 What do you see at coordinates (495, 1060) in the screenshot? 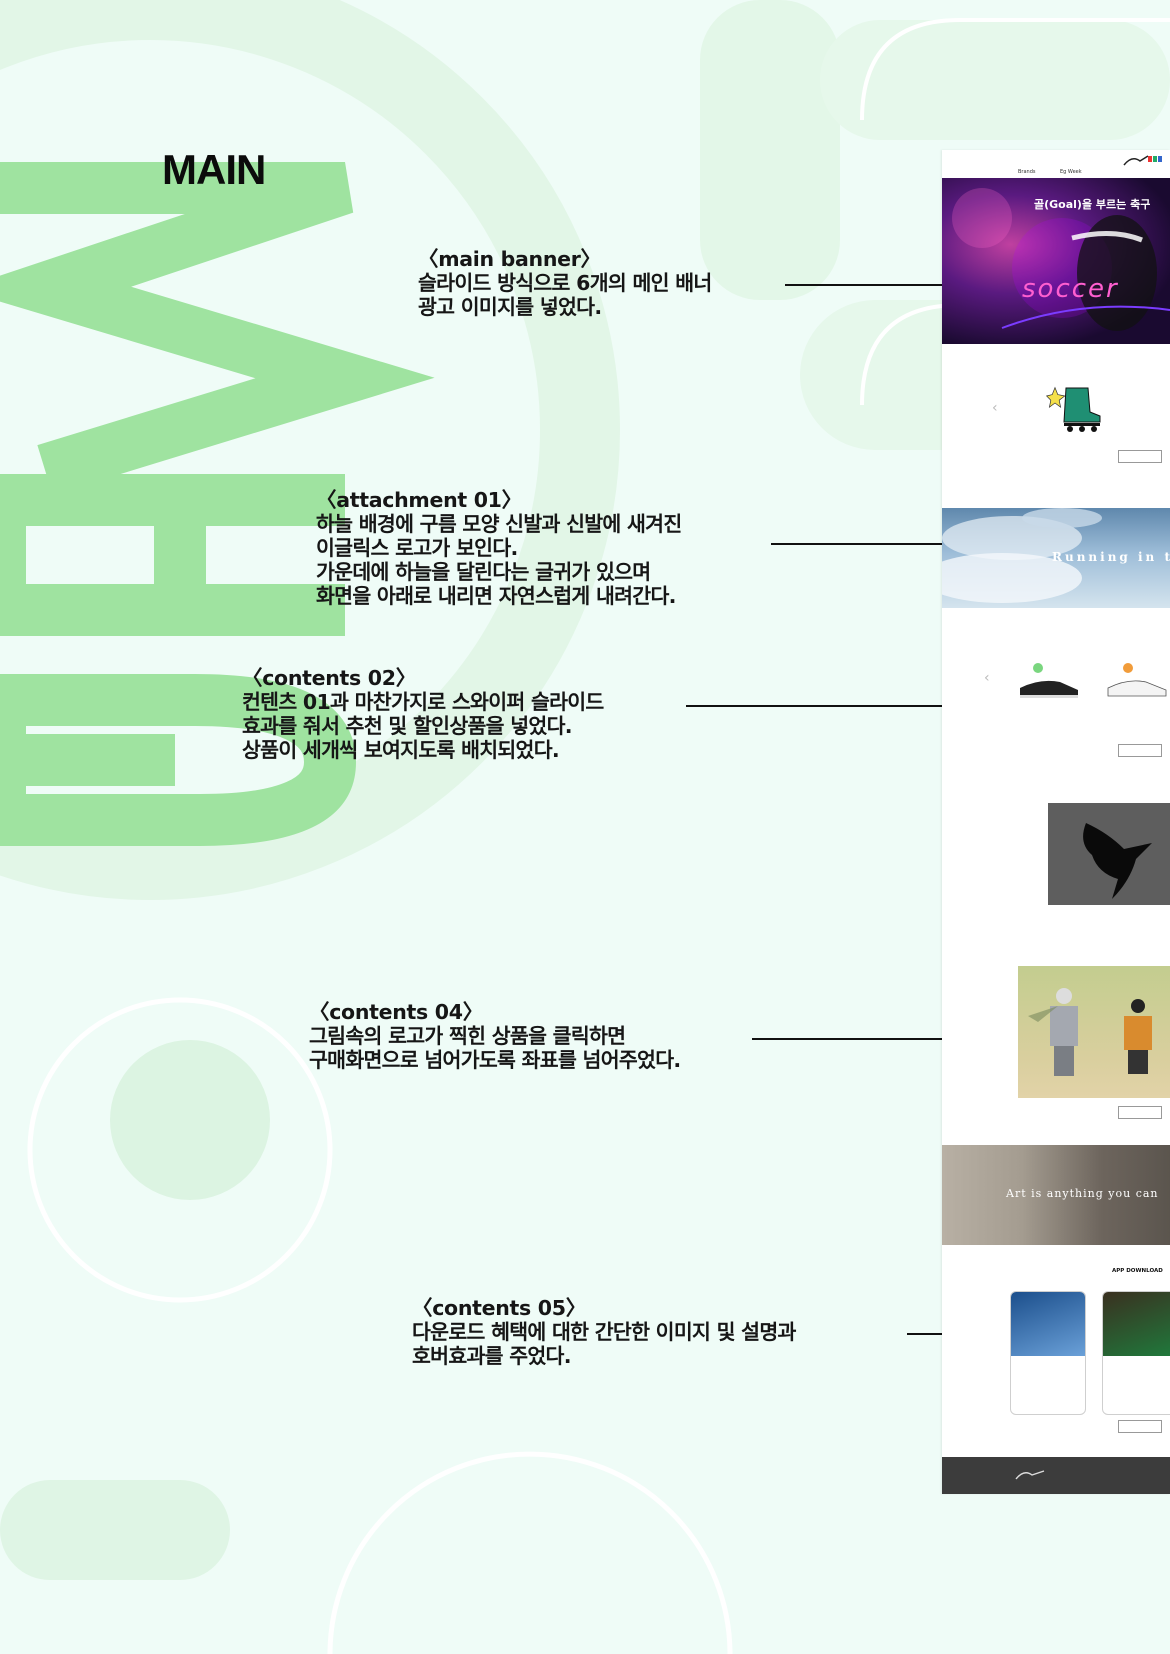
I see `annotation-line: 구매화면으로 넘어가도록 좌표를 넘어주었다.` at bounding box center [495, 1060].